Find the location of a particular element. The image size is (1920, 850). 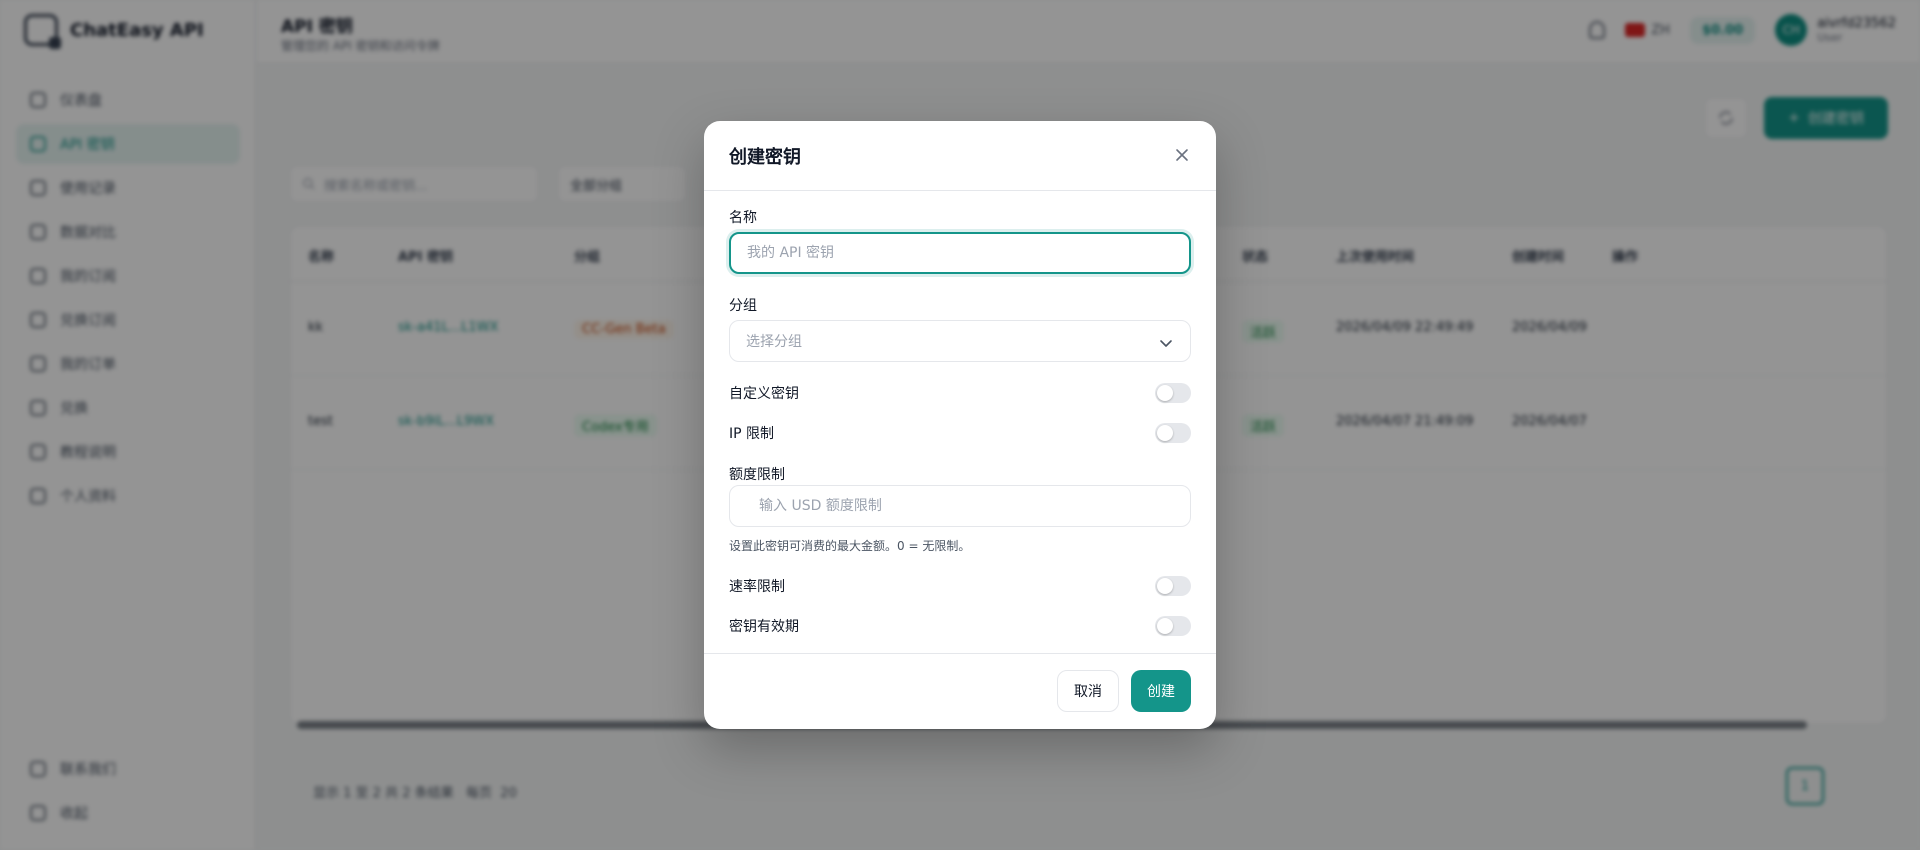

rate-limit-row: 速率限制 is located at coordinates (960, 586).